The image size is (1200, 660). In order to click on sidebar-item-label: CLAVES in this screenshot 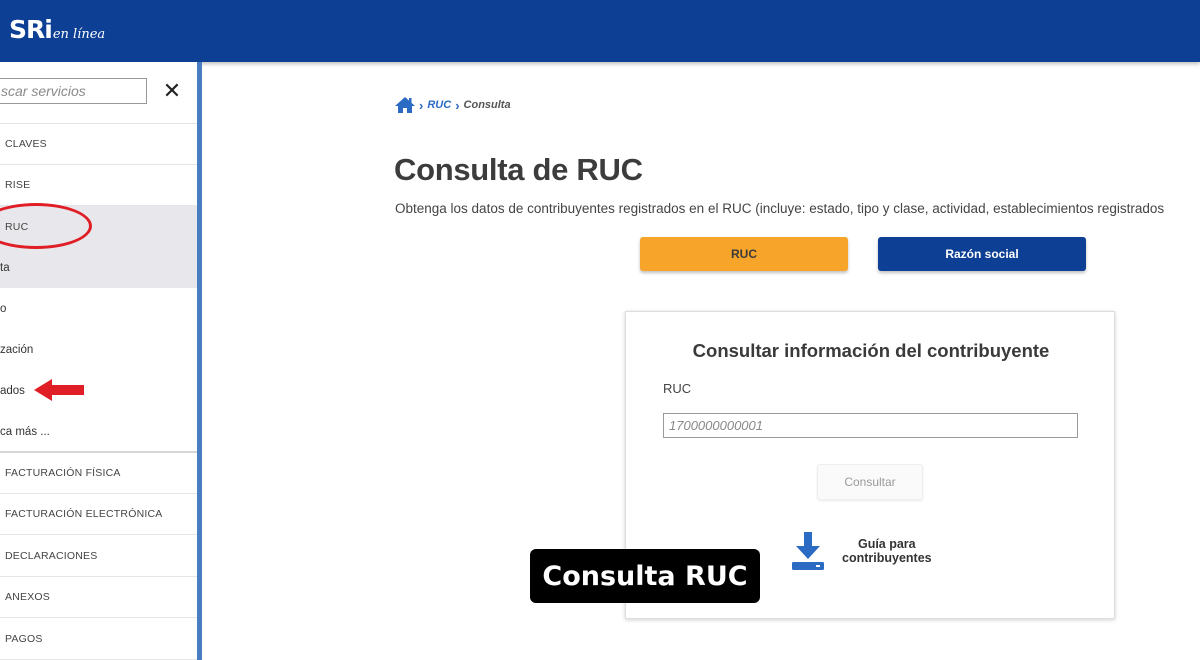, I will do `click(26, 144)`.